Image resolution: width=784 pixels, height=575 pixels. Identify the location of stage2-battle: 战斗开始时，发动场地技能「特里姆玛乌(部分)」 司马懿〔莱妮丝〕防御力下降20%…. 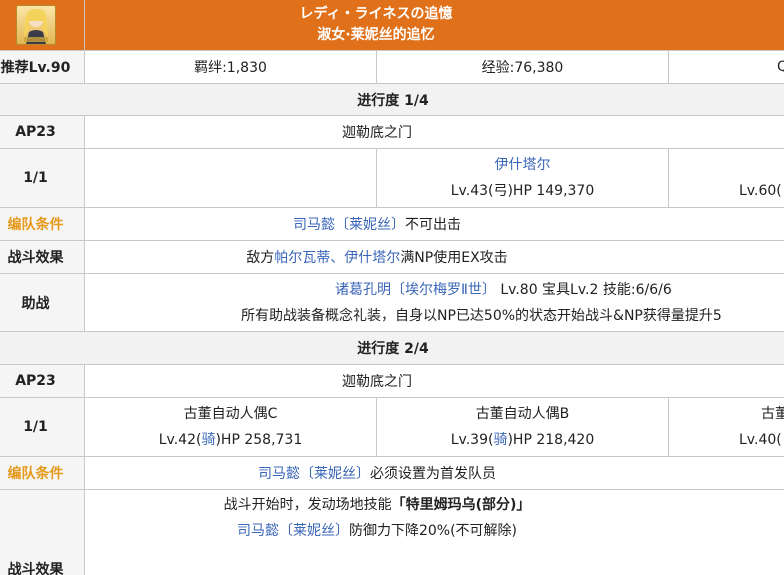
(433, 532).